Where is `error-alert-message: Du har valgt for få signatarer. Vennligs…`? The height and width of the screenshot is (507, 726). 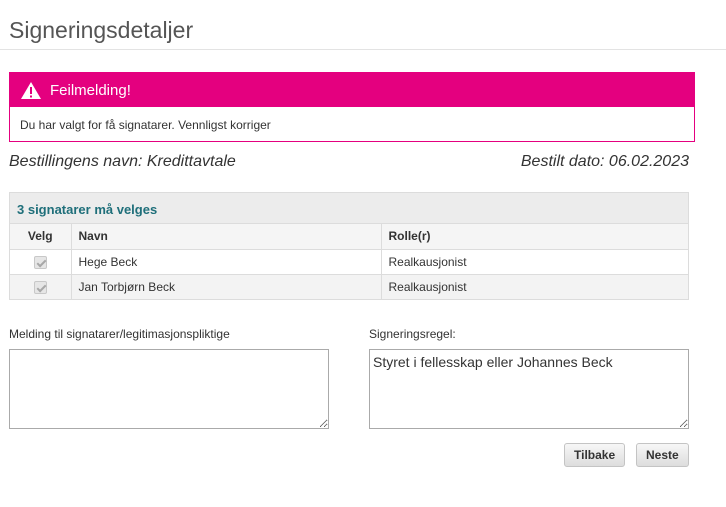 error-alert-message: Du har valgt for få signatarer. Vennligs… is located at coordinates (145, 125).